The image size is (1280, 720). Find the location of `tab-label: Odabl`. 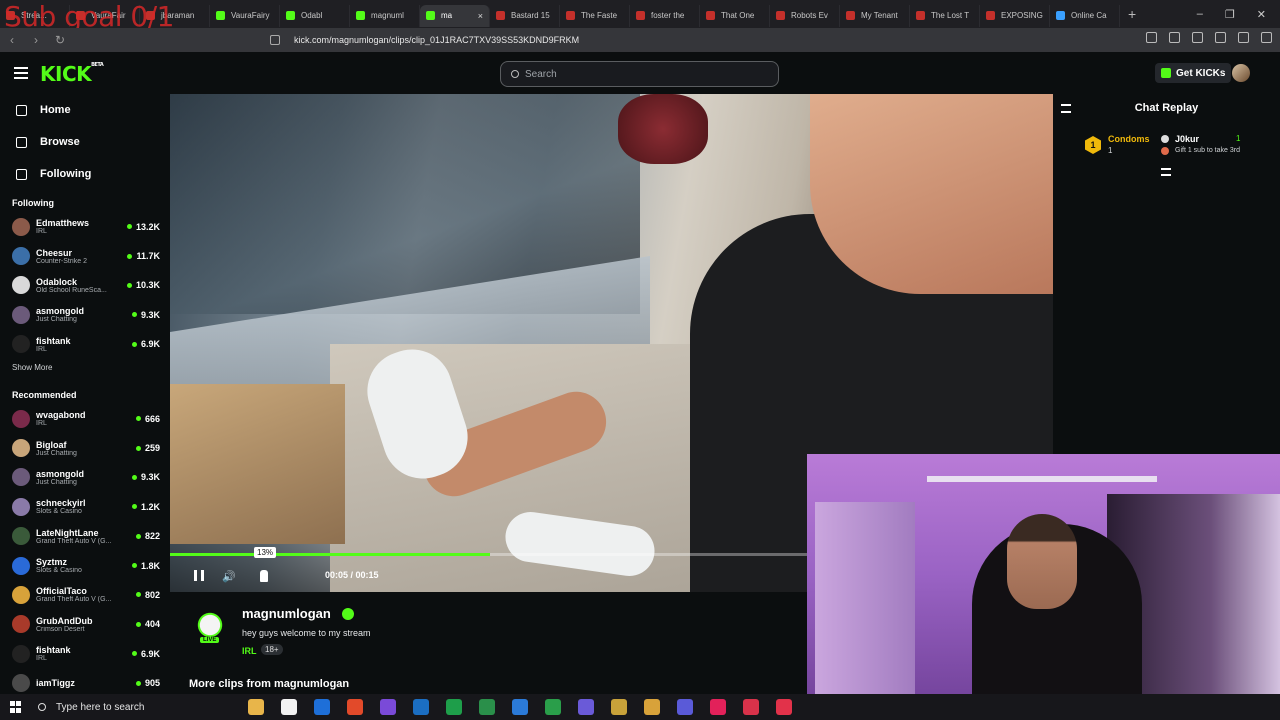

tab-label: Odabl is located at coordinates (312, 15).